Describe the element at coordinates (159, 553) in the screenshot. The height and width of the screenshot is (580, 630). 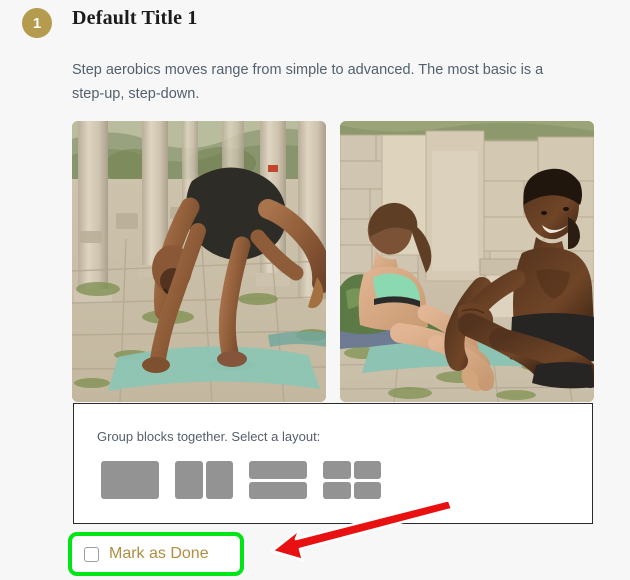
I see `mark-as-done-label: Mark as Done` at that location.